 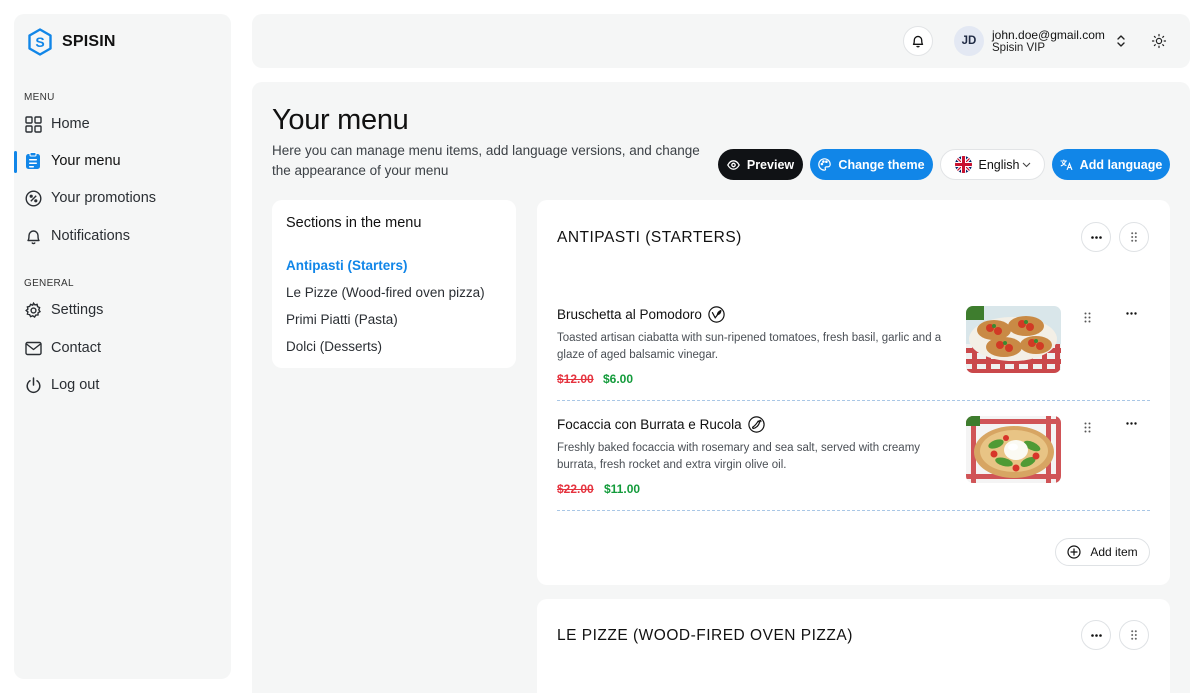 What do you see at coordinates (33, 310) in the screenshot?
I see `gear-icon` at bounding box center [33, 310].